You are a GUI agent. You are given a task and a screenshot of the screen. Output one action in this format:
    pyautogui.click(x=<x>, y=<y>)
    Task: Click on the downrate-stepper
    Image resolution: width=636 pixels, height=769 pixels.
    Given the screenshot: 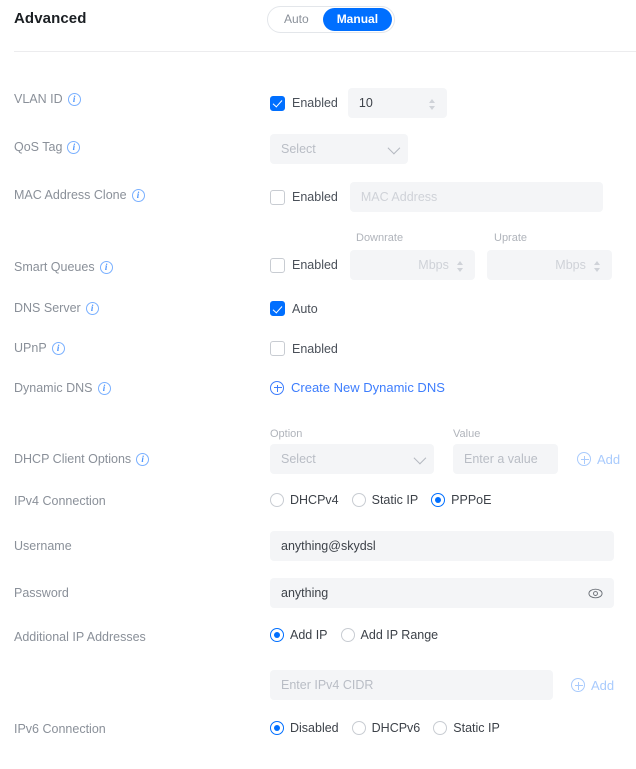 What is the action you would take?
    pyautogui.click(x=460, y=266)
    